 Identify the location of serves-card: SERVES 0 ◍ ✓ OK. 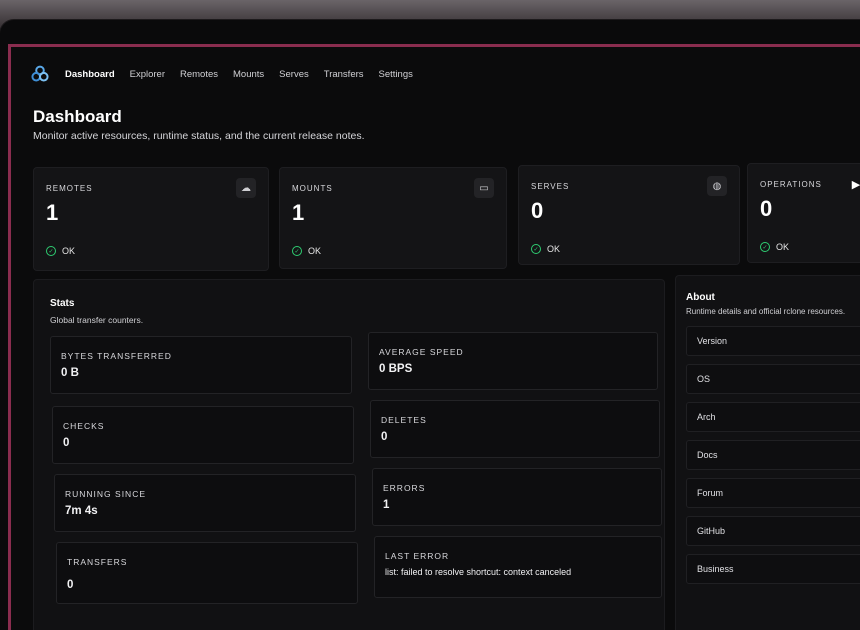
(629, 215).